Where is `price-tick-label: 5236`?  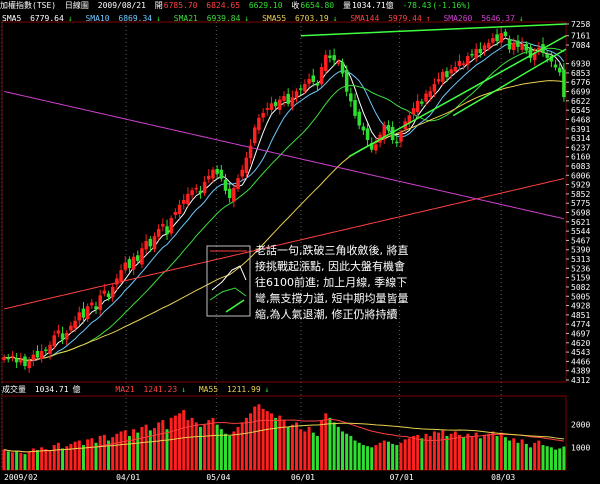 price-tick-label: 5236 is located at coordinates (580, 268).